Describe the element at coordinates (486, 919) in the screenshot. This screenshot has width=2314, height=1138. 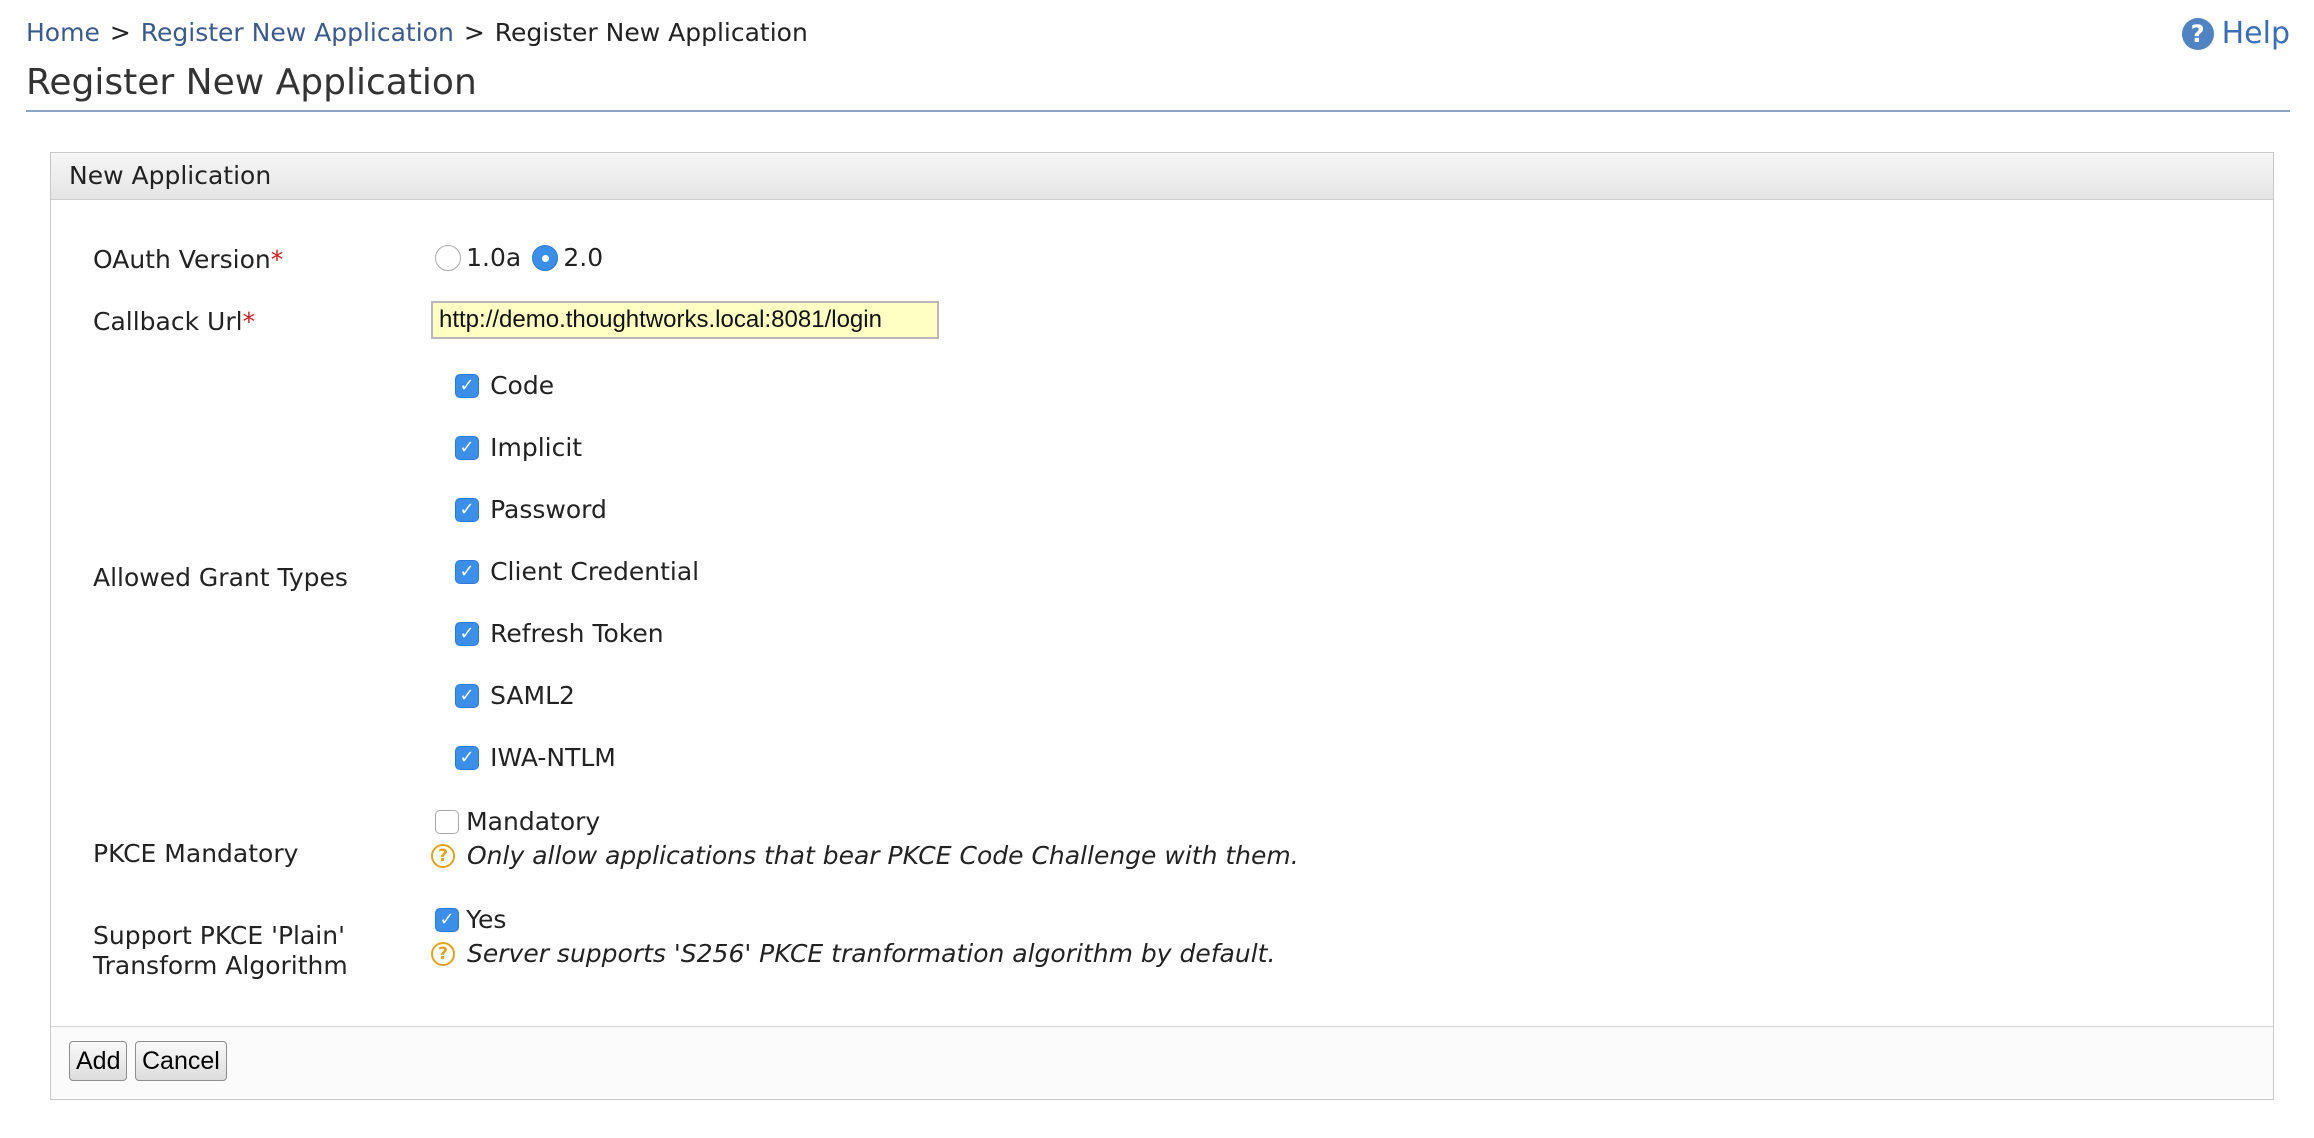
I see `pkce-plain-option-label: Yes` at that location.